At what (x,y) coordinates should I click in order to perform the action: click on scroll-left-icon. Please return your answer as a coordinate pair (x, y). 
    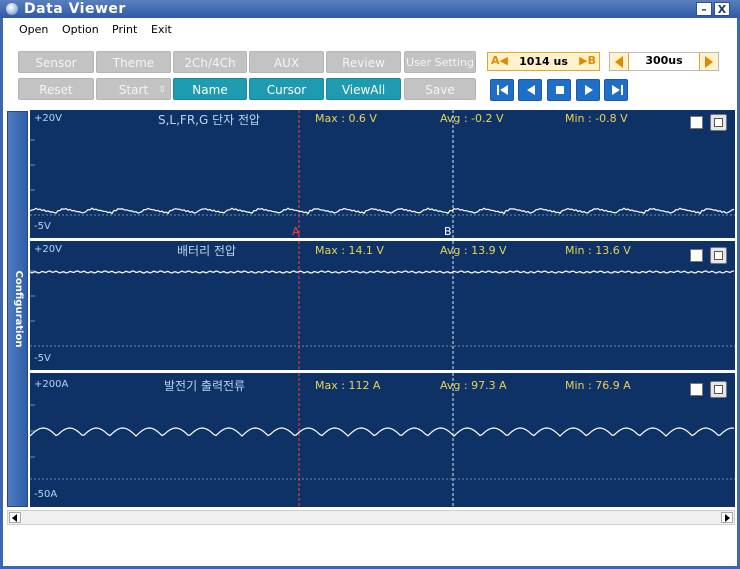
    Looking at the image, I should click on (15, 517).